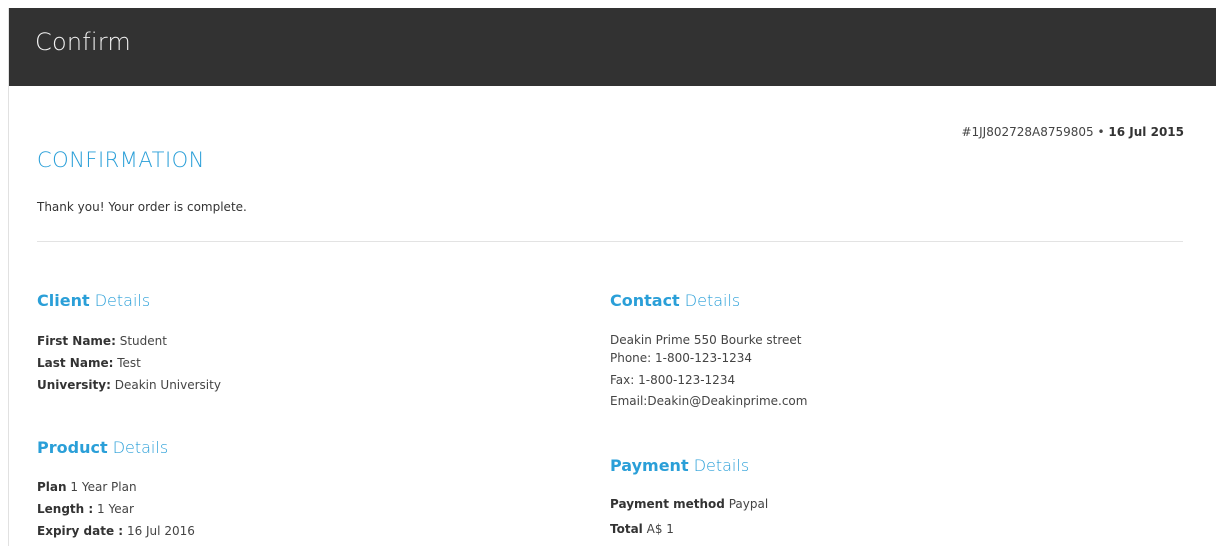 The width and height of the screenshot is (1216, 546). What do you see at coordinates (83, 42) in the screenshot?
I see `page-title: Confirm` at bounding box center [83, 42].